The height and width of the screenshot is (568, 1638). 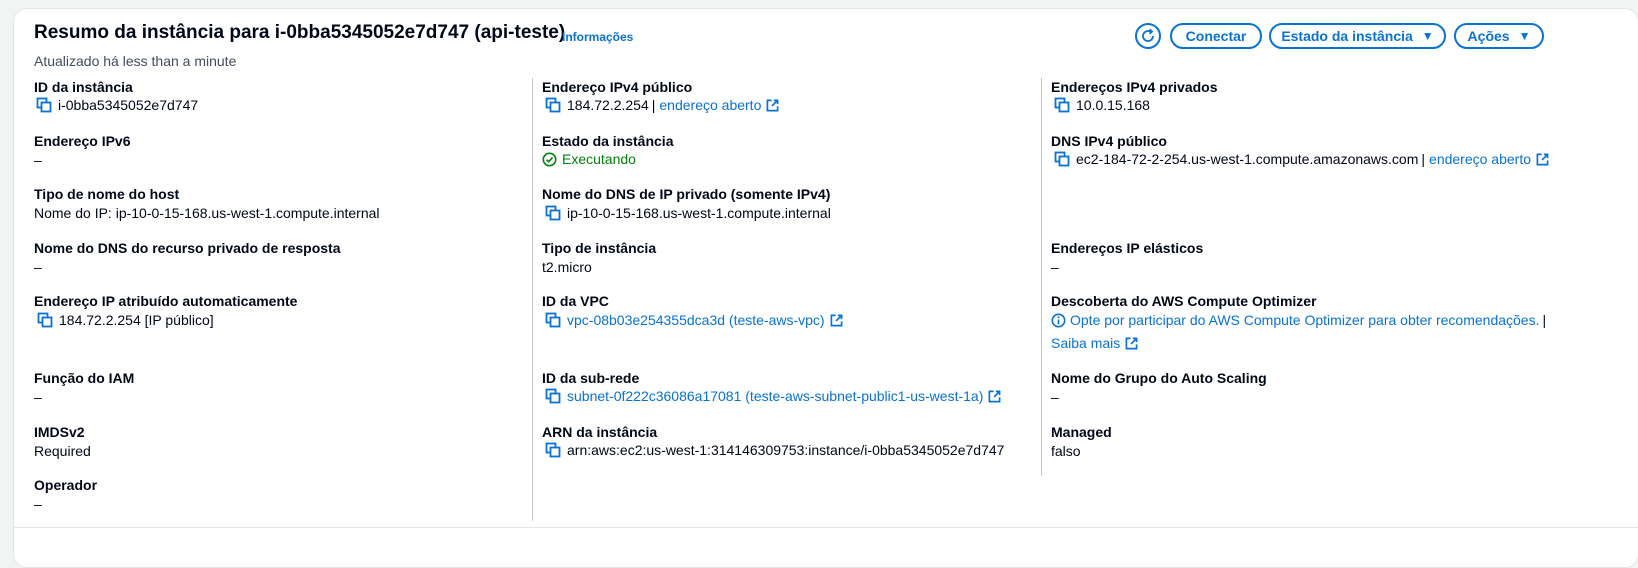 I want to click on operator-label: Operador, so click(x=66, y=485).